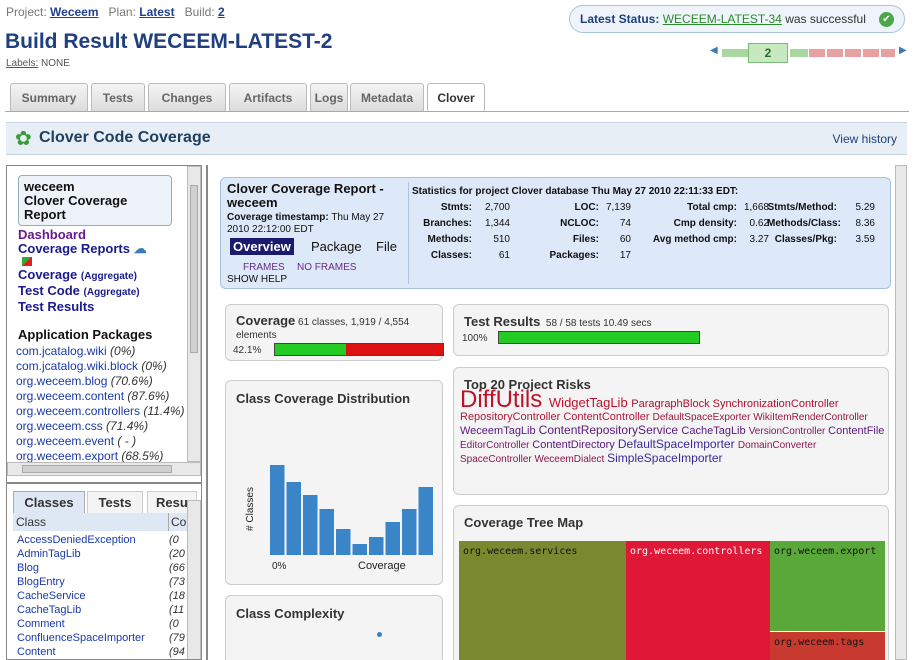 The width and height of the screenshot is (914, 660). What do you see at coordinates (100, 441) in the screenshot?
I see `list-item: org.weceem.event ( - )` at bounding box center [100, 441].